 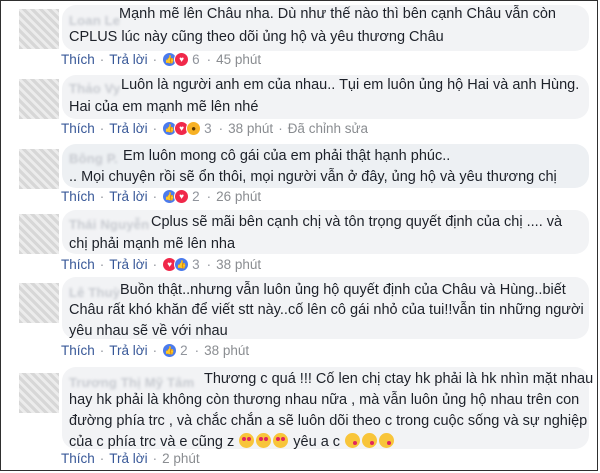 I want to click on comment-actions: Thích · Trả lời · 👍 ♥ 6 · 45 phút, so click(x=161, y=59).